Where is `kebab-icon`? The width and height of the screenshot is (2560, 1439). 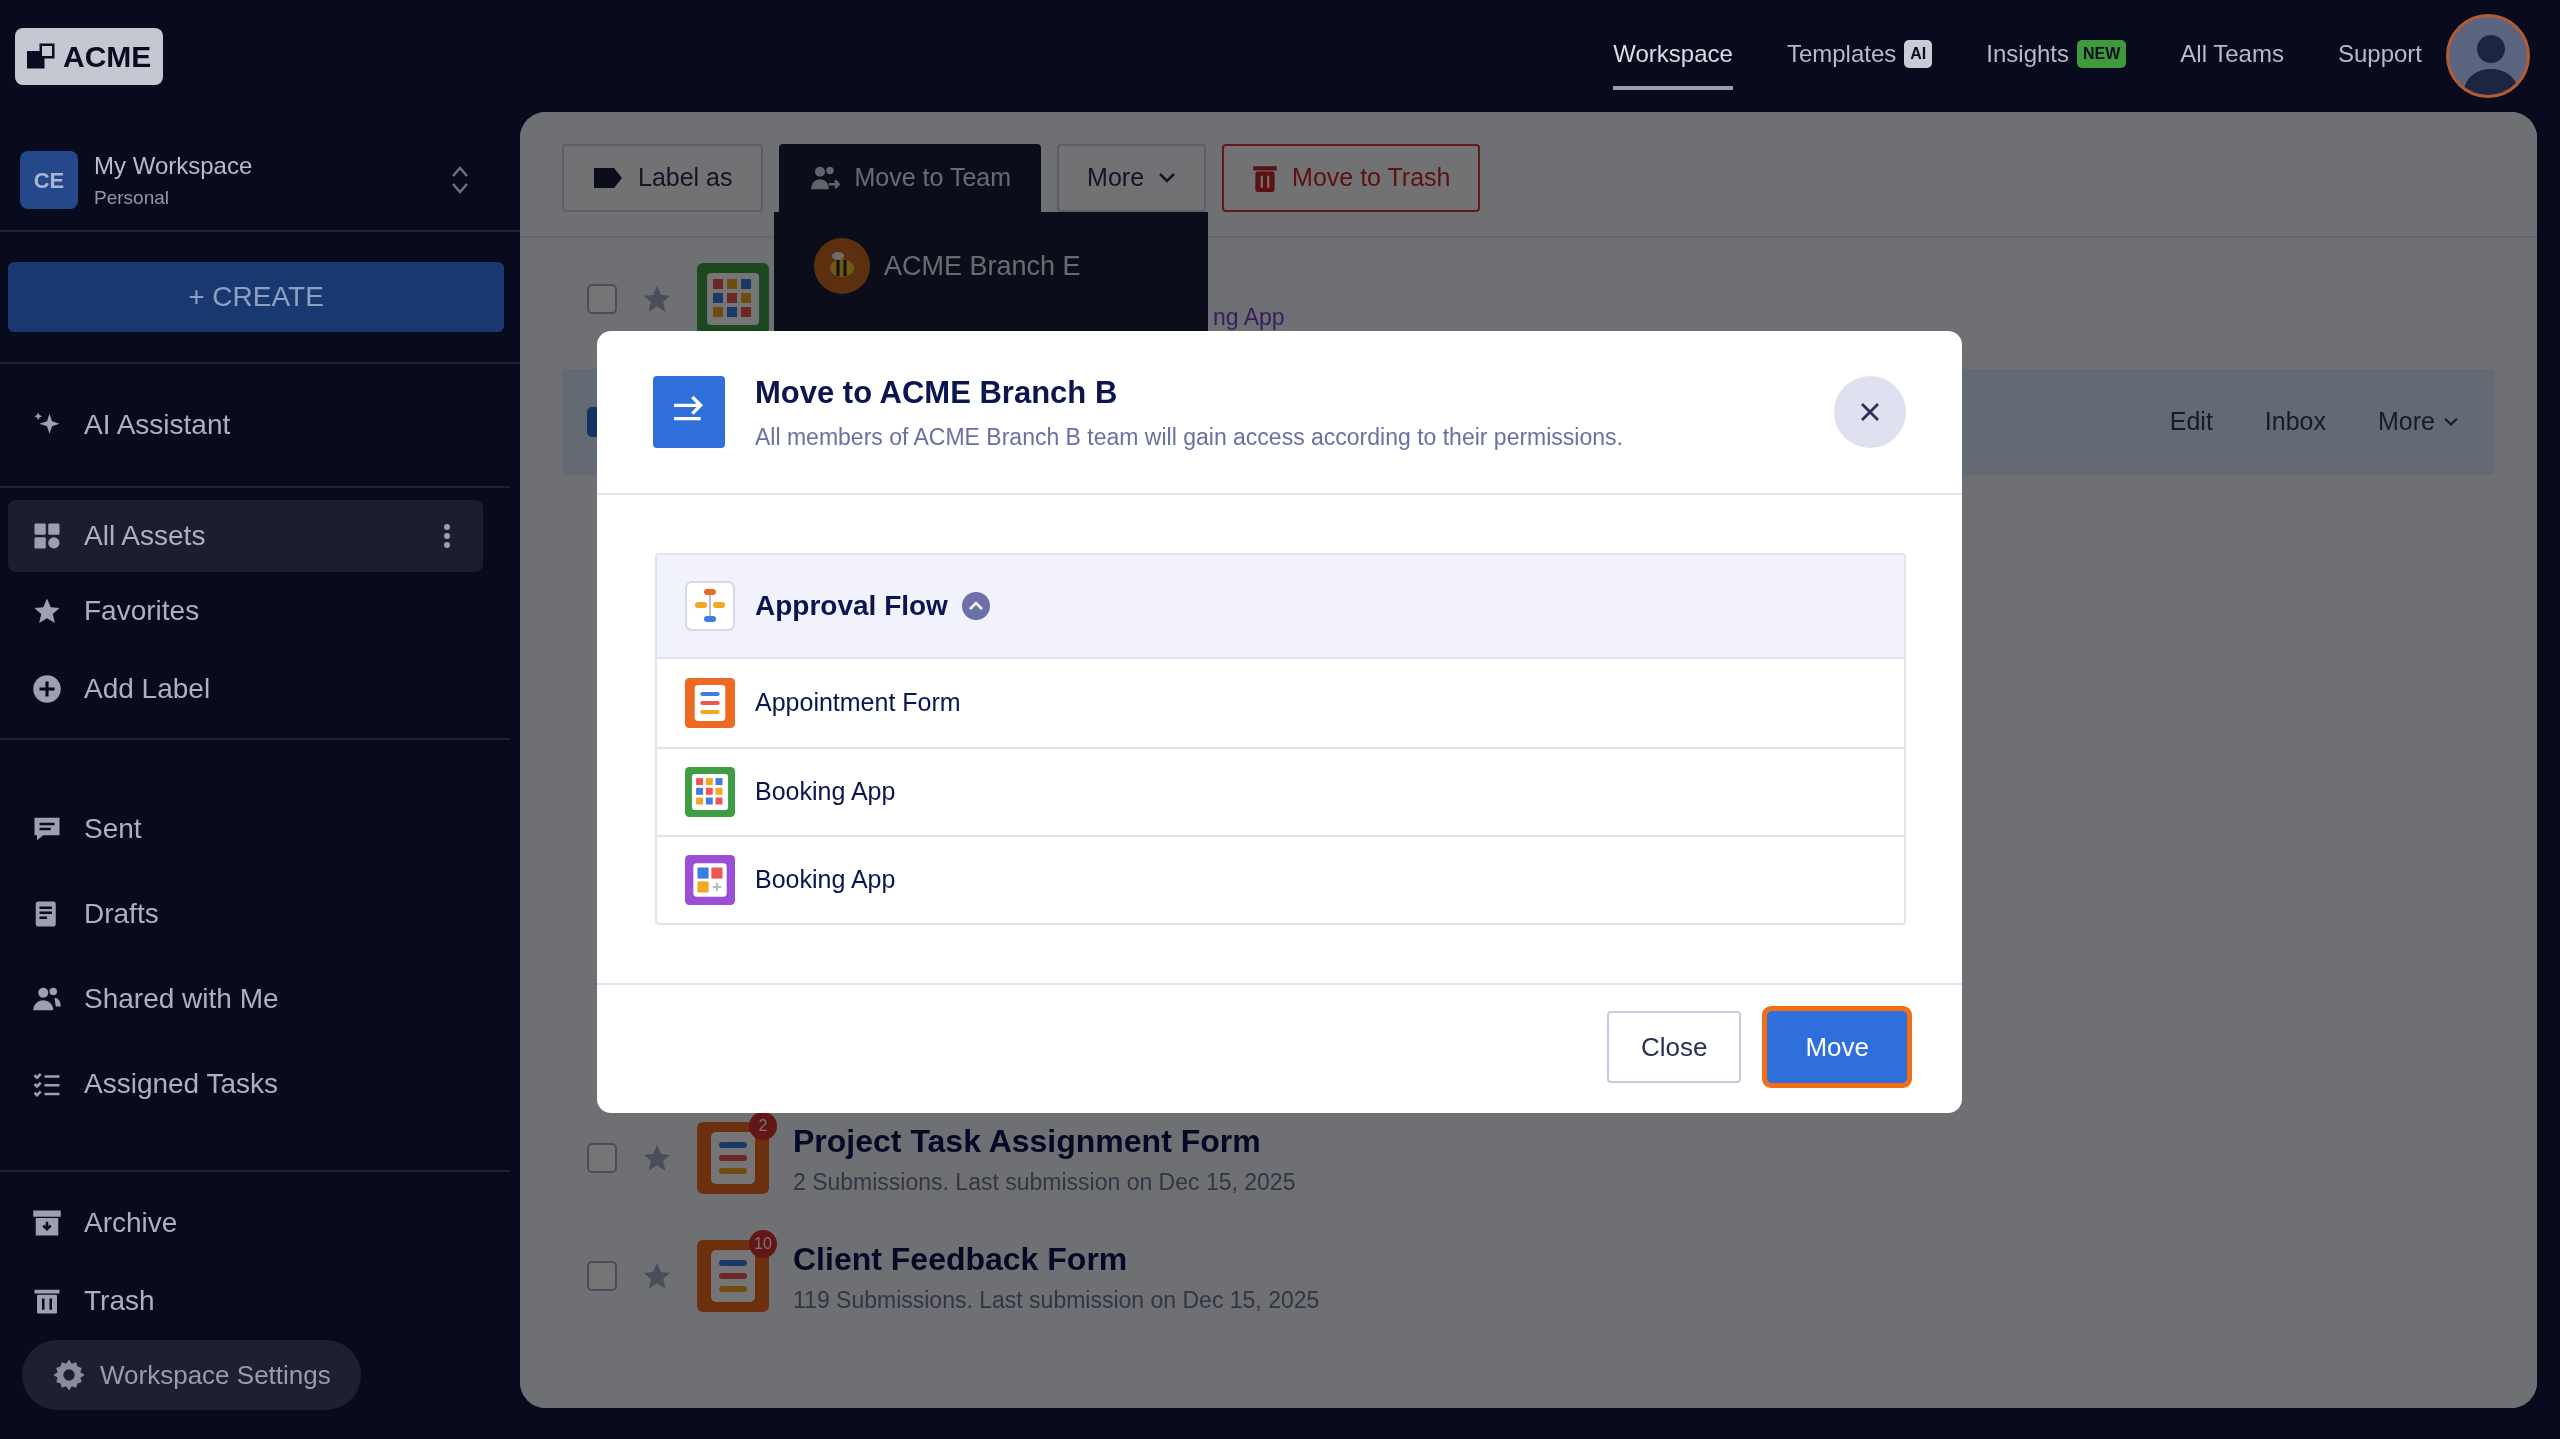
kebab-icon is located at coordinates (447, 536).